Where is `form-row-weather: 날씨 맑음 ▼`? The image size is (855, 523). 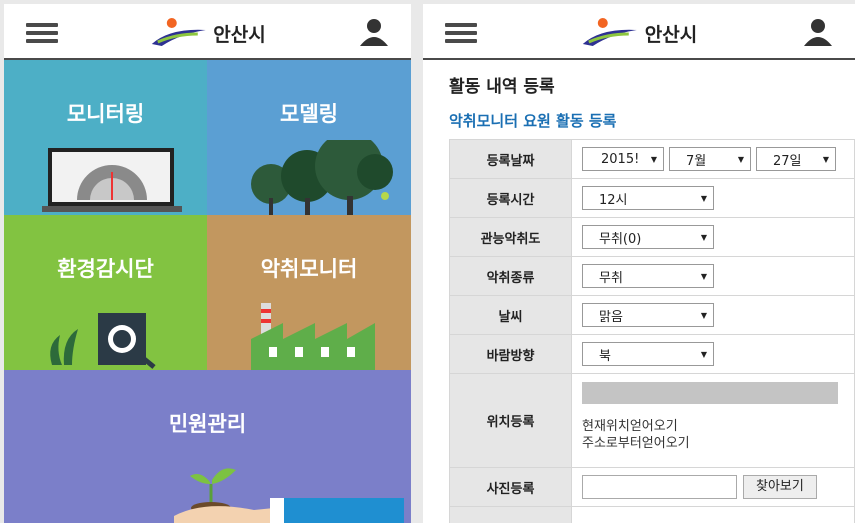 form-row-weather: 날씨 맑음 ▼ is located at coordinates (652, 315).